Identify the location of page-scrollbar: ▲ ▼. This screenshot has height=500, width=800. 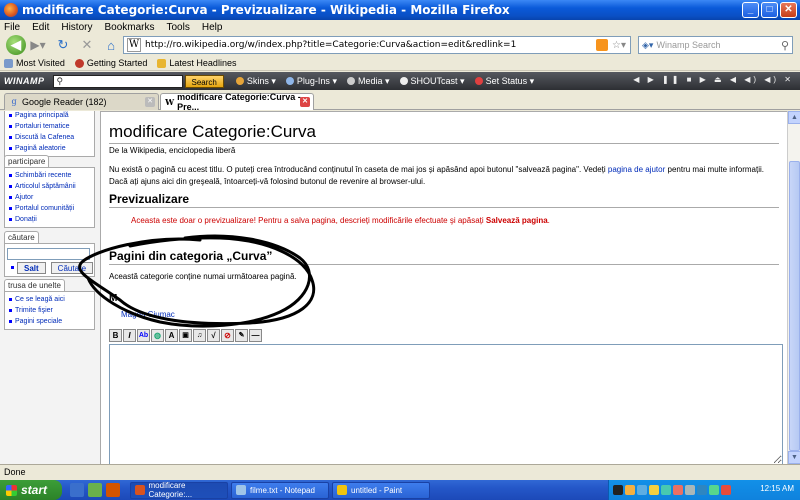
(793, 287).